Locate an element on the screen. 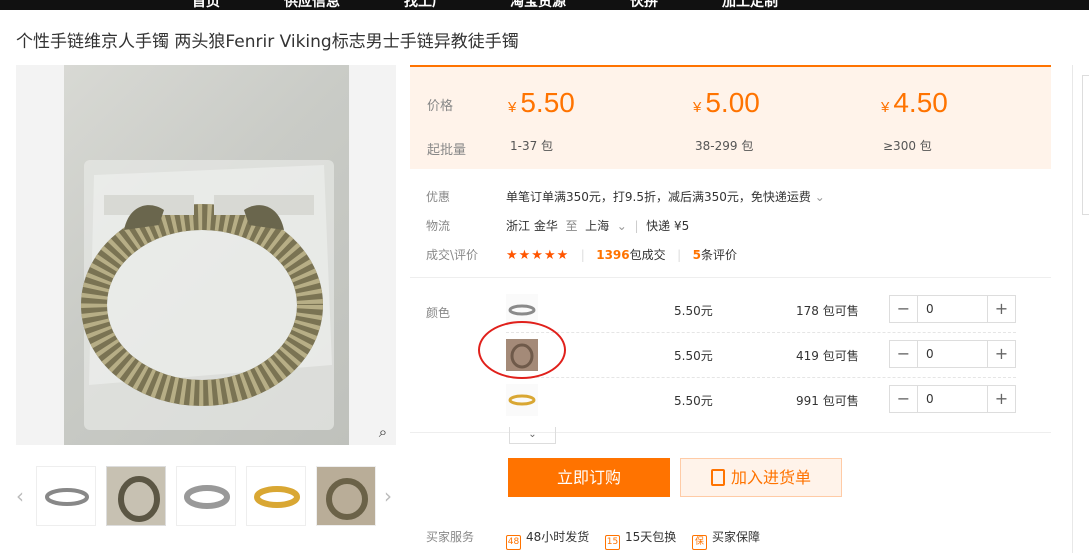 Image resolution: width=1089 pixels, height=553 pixels. deals-row: 成交\评价 ★★★★★ | 1396包成交 | 5条评价 is located at coordinates (581, 255).